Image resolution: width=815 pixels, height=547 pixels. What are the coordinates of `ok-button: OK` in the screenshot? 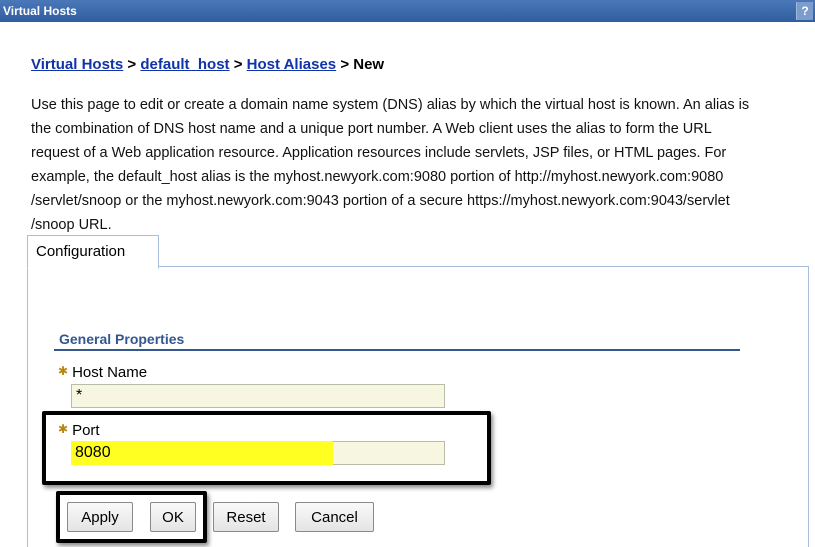 It's located at (173, 517).